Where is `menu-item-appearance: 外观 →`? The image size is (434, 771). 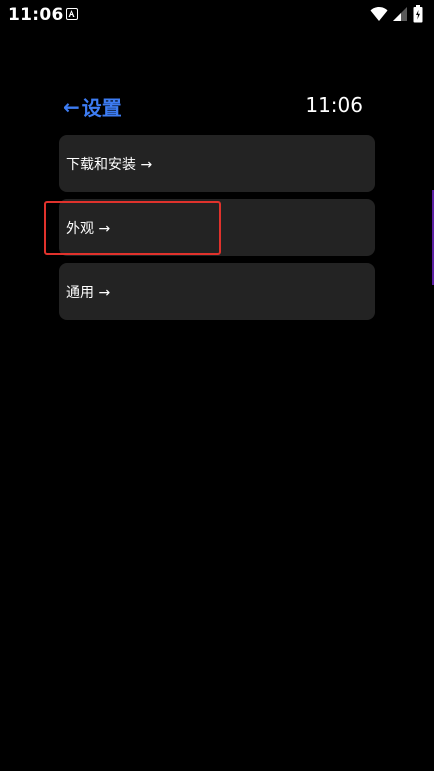
menu-item-appearance: 外观 → is located at coordinates (217, 227).